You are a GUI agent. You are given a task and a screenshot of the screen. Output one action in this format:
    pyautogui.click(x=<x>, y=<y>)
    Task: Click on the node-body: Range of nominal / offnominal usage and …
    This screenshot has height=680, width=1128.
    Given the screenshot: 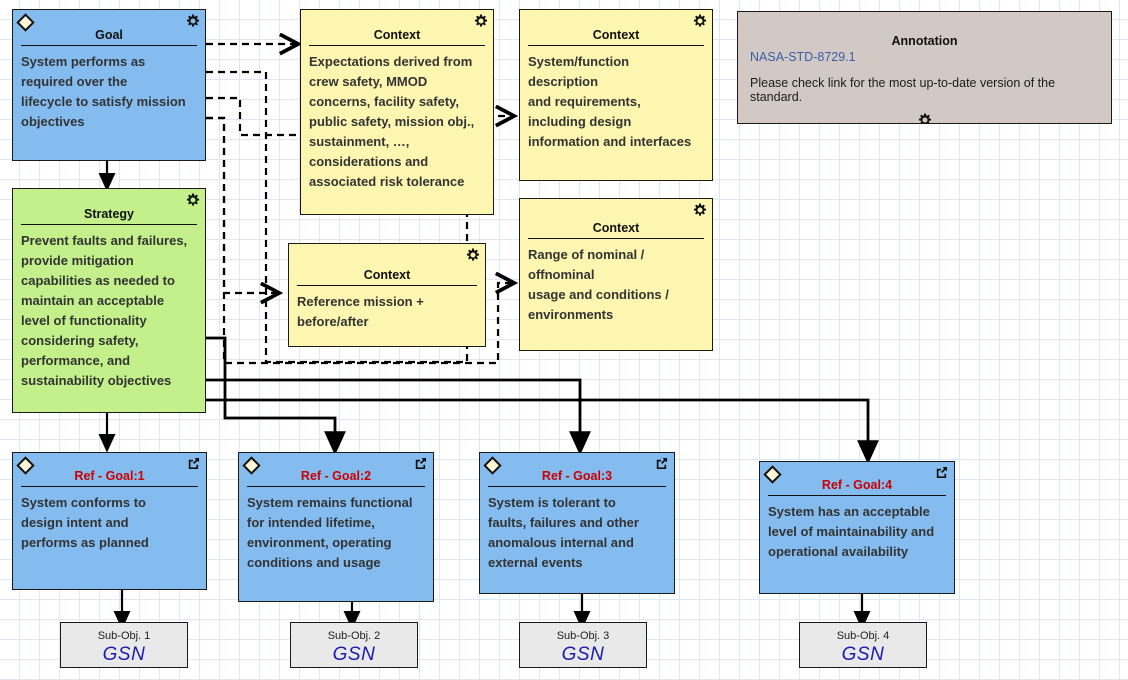 What is the action you would take?
    pyautogui.click(x=598, y=284)
    